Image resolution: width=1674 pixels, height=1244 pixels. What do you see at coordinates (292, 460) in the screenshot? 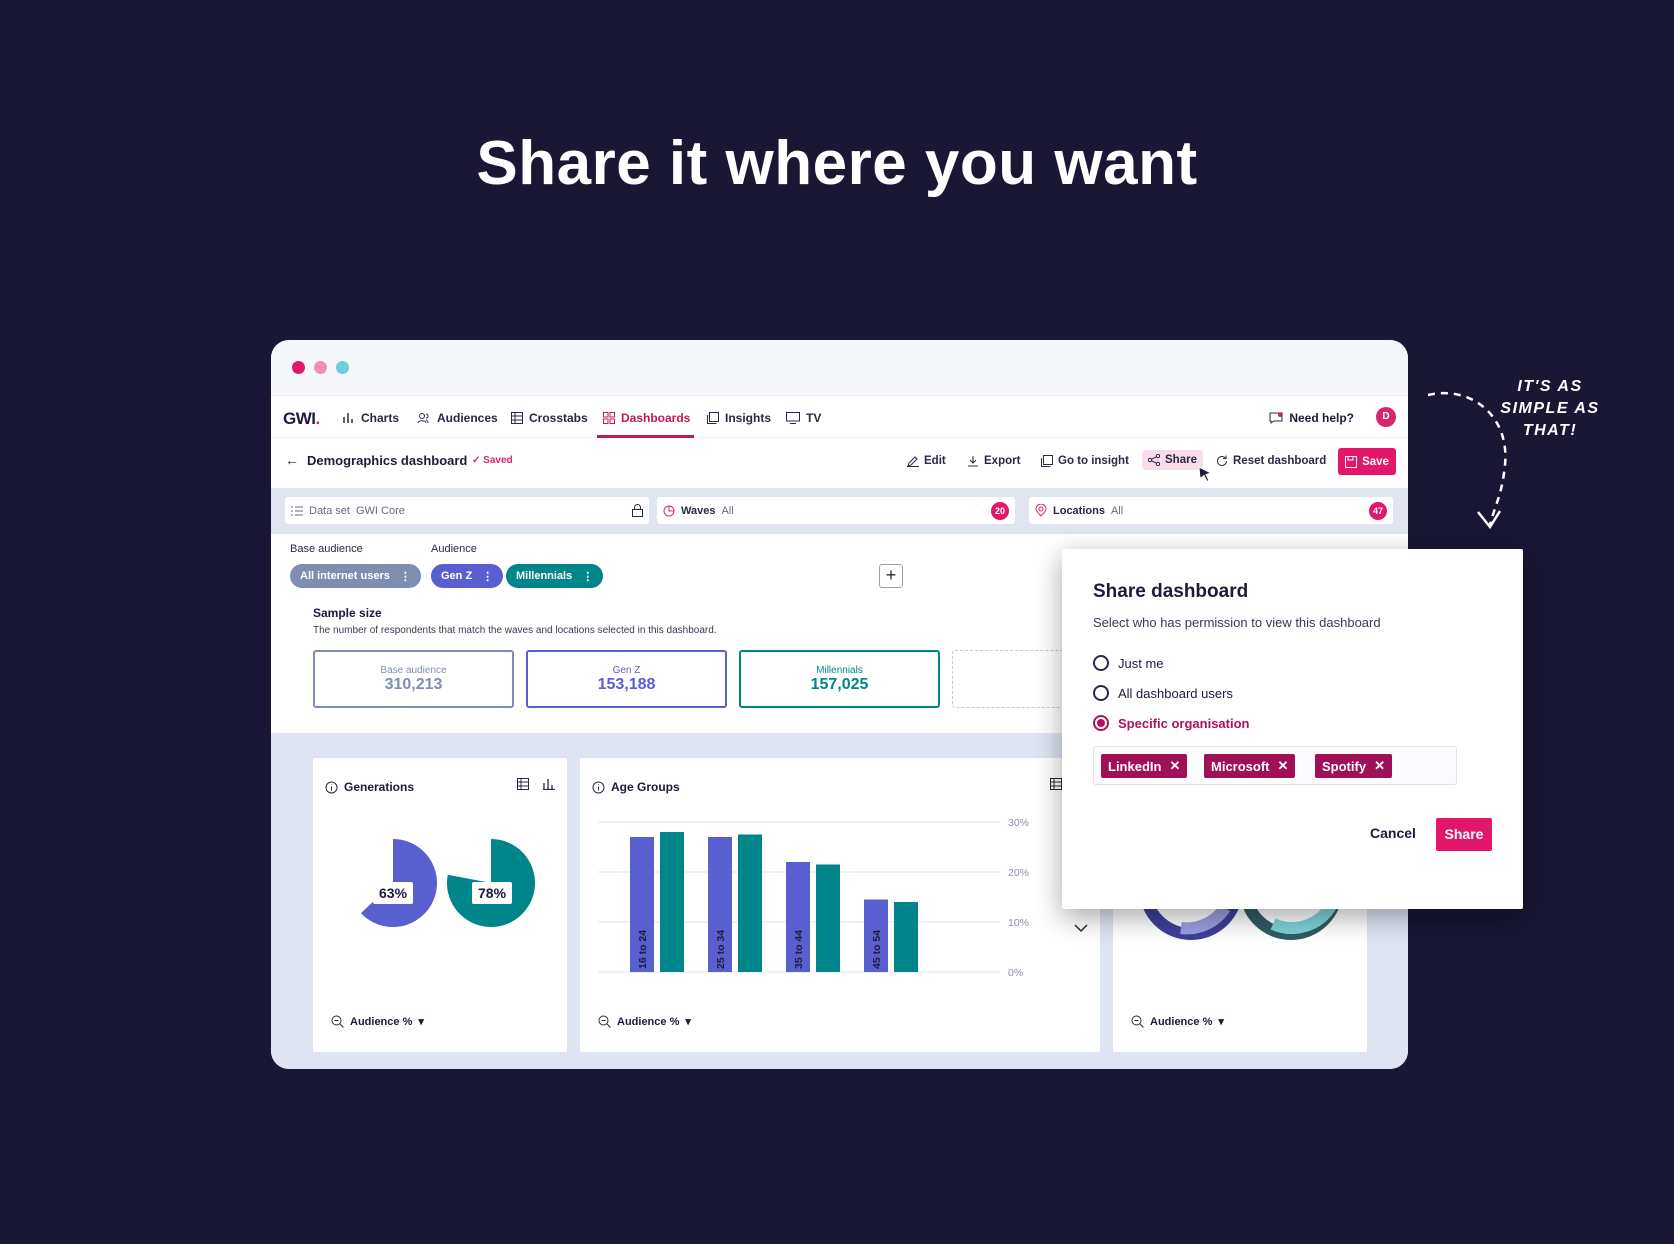
I see `back-arrow-icon: ←` at bounding box center [292, 460].